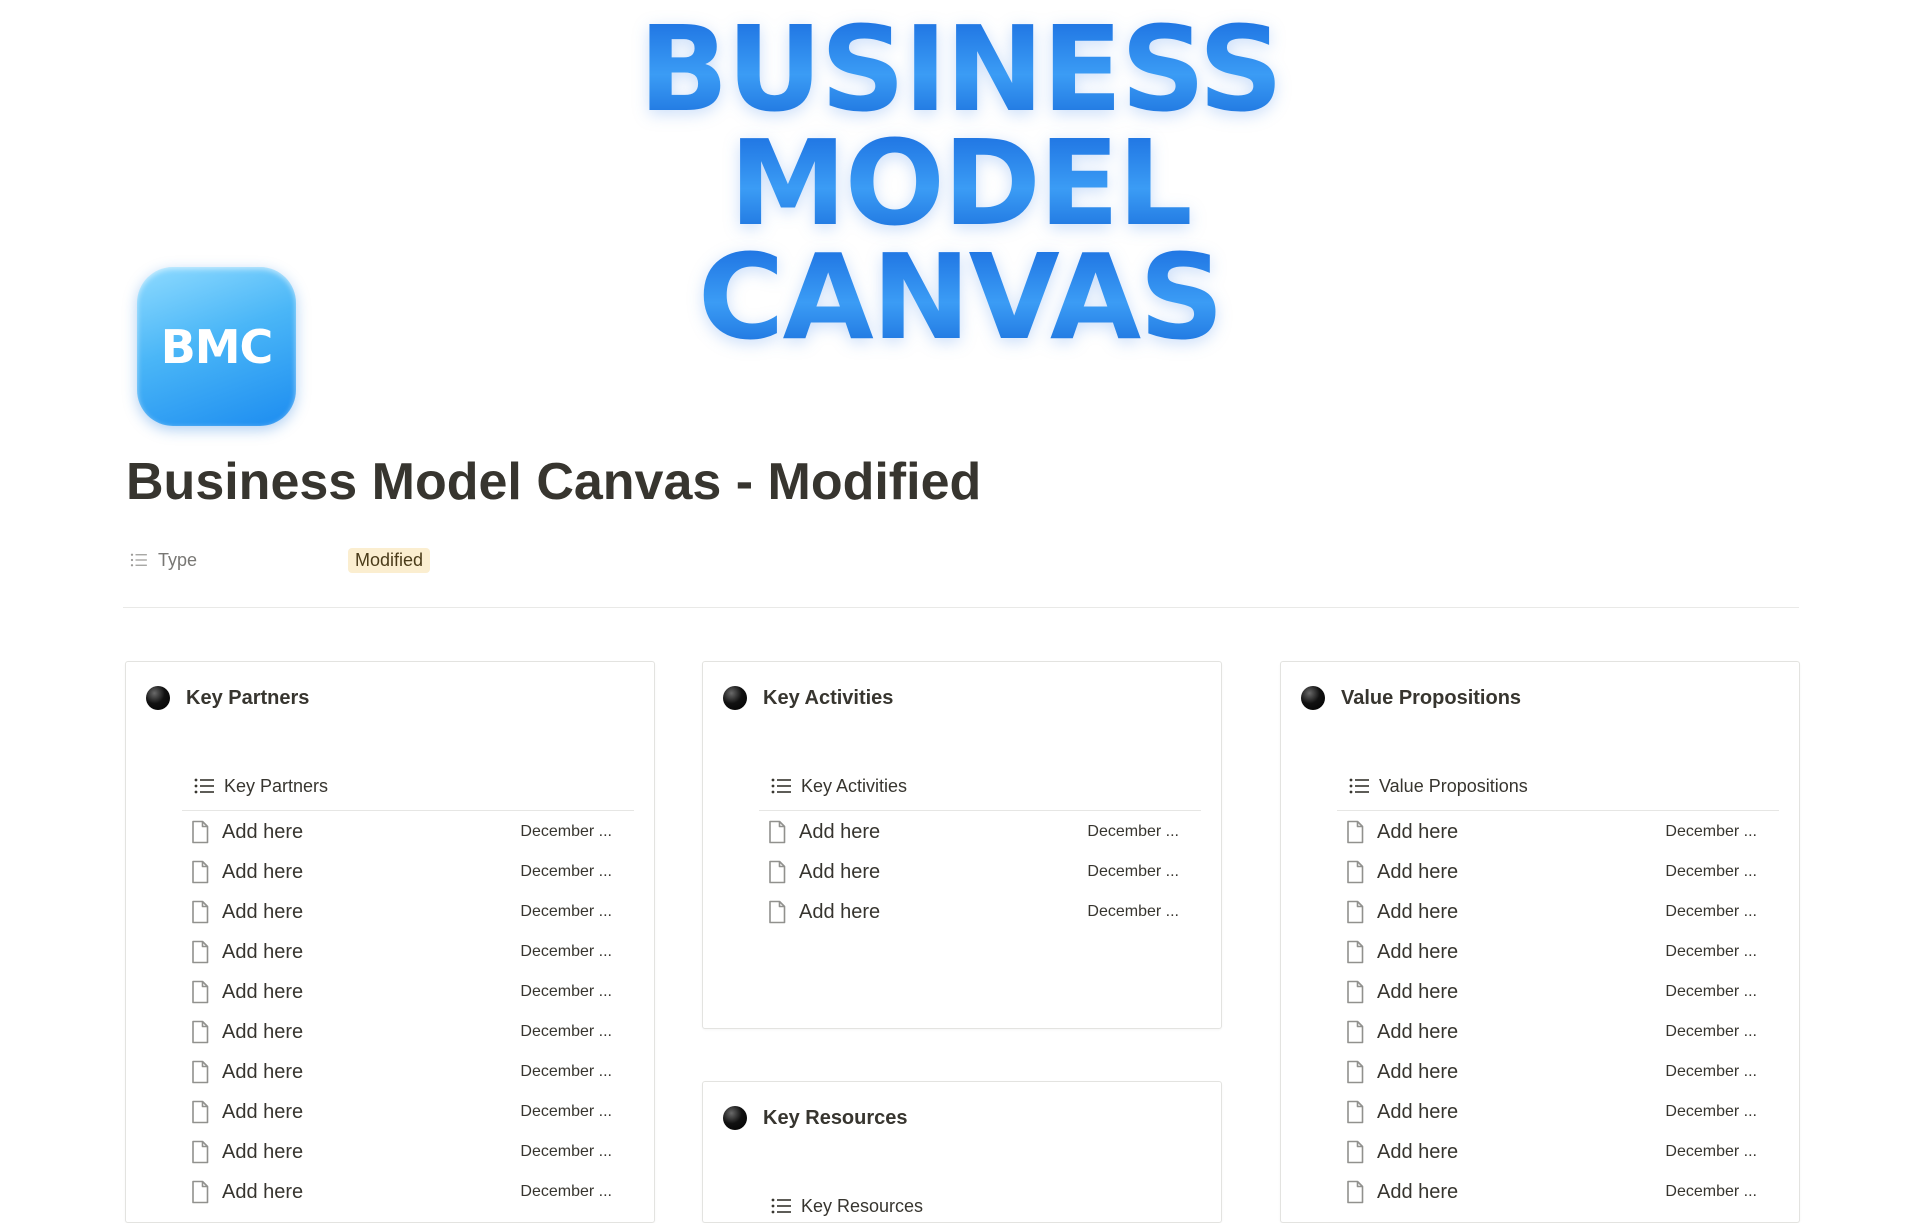  What do you see at coordinates (980, 791) in the screenshot?
I see `list-view-tab: Key Activities` at bounding box center [980, 791].